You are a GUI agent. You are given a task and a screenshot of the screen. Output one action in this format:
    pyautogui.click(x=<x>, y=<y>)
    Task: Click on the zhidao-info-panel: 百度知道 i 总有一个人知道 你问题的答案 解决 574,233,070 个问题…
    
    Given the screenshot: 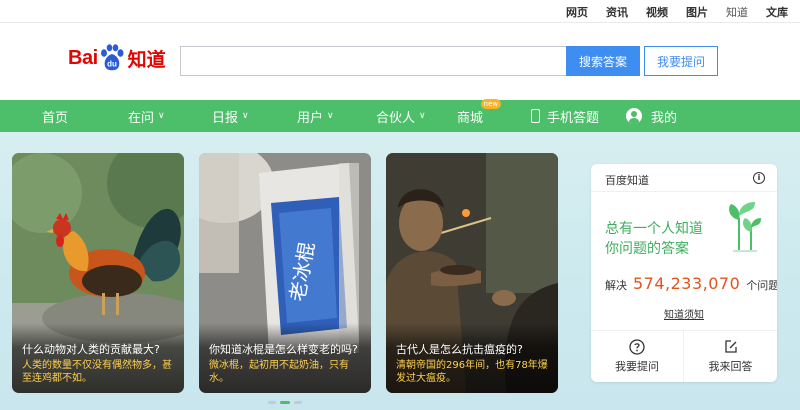 What is the action you would take?
    pyautogui.click(x=684, y=273)
    